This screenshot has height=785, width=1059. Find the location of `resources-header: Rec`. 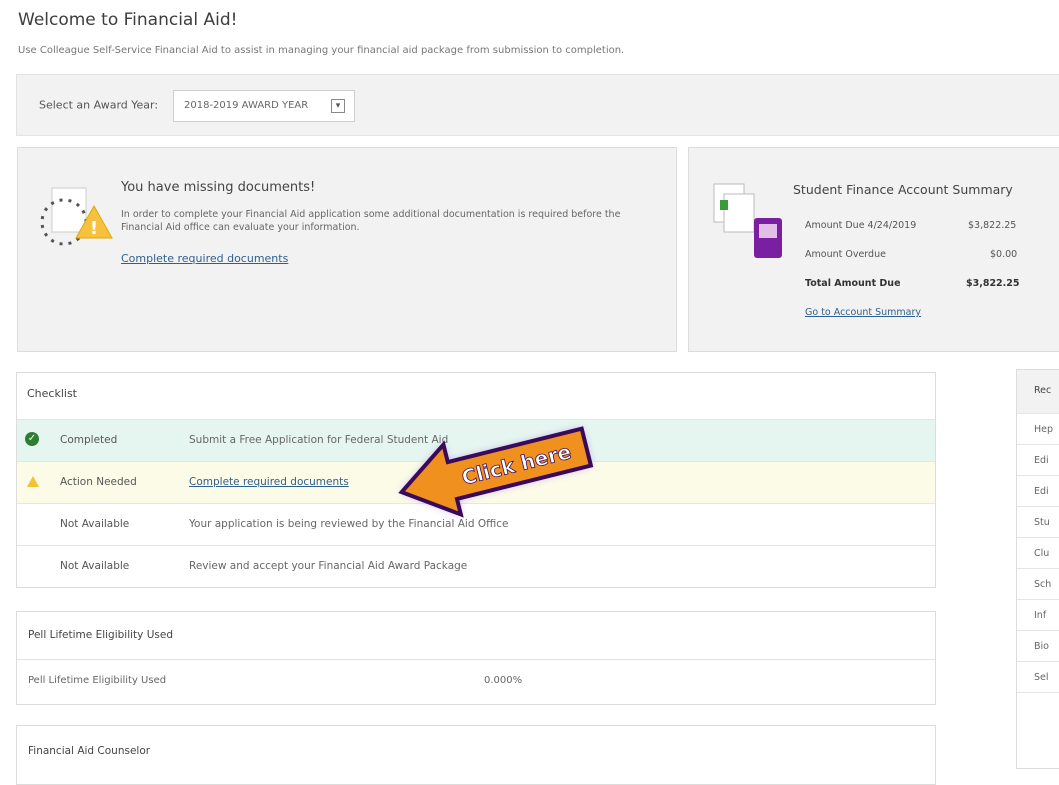

resources-header: Rec is located at coordinates (1038, 392).